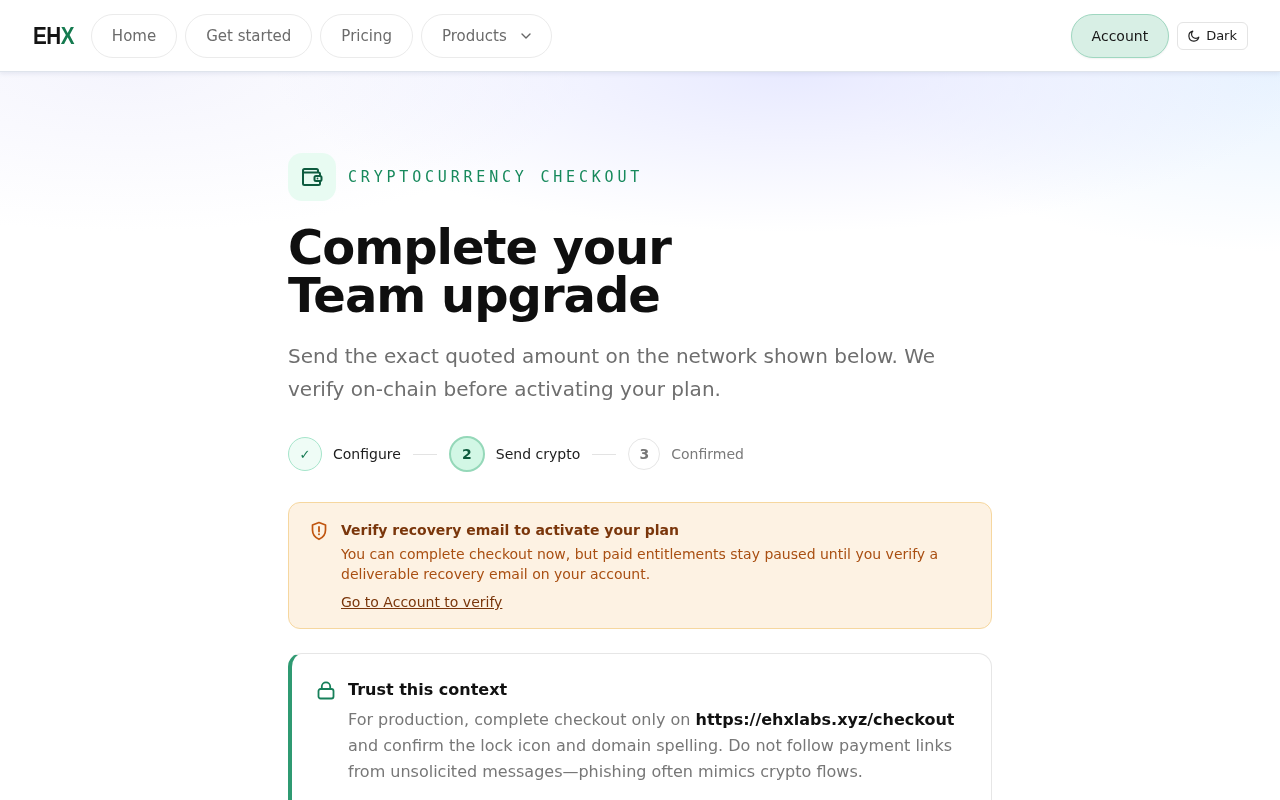 The width and height of the screenshot is (1280, 800). What do you see at coordinates (707, 454) in the screenshot?
I see `step-label: Confirmed` at bounding box center [707, 454].